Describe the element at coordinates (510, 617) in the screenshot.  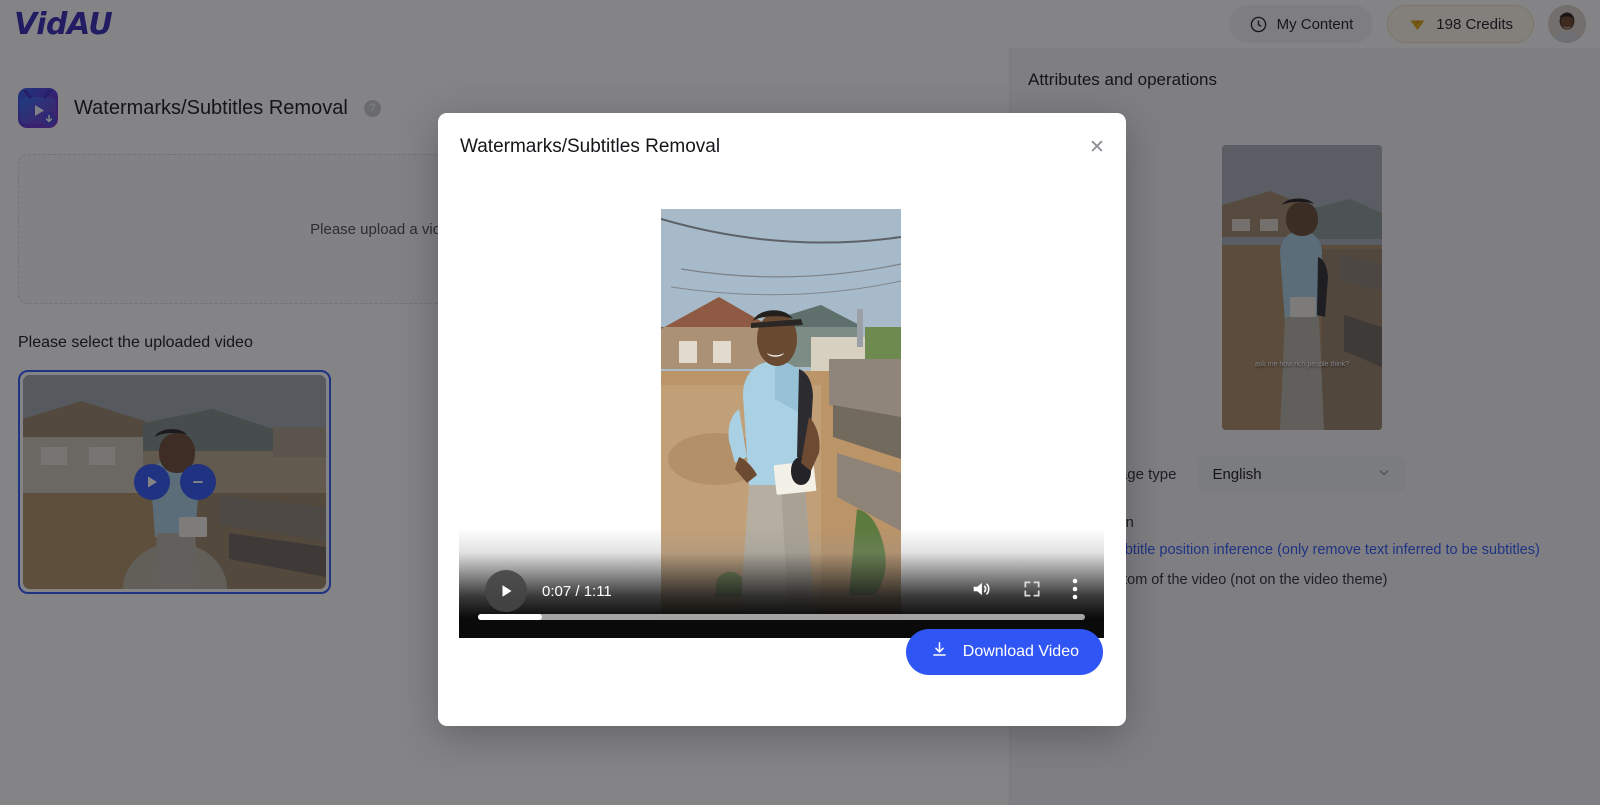
I see `progress-fill` at that location.